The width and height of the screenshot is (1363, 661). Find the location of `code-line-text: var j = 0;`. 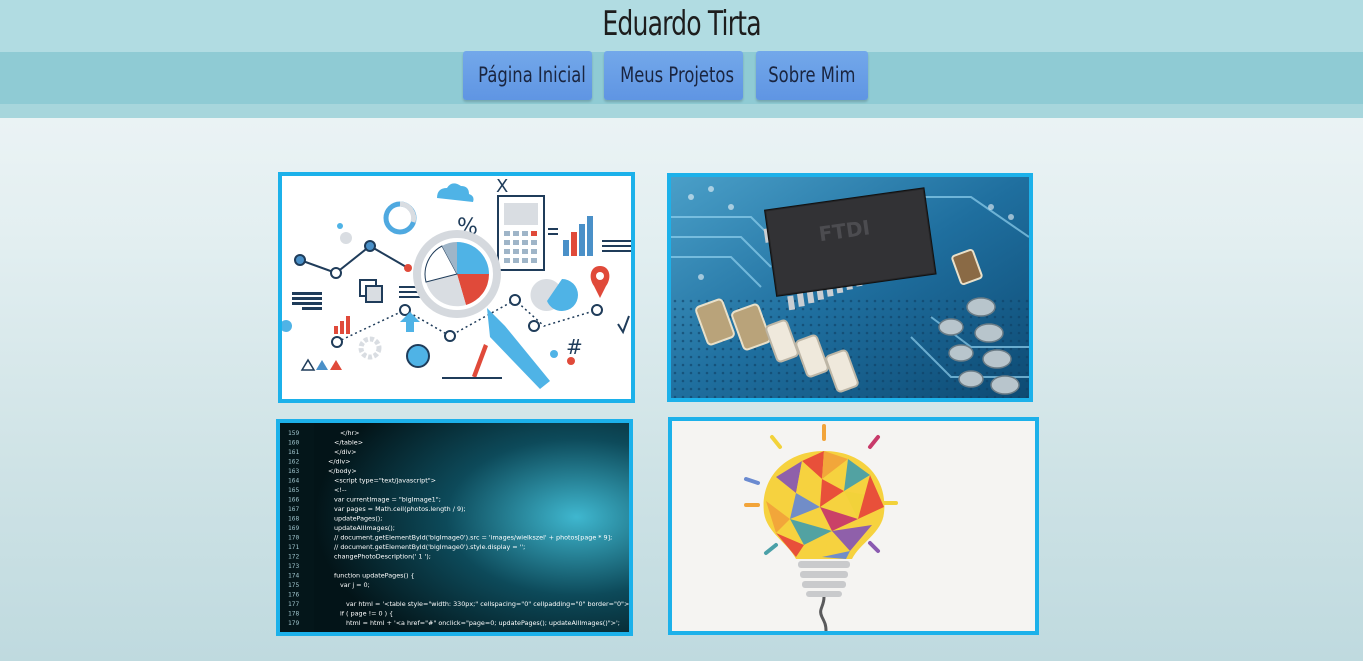

code-line-text: var j = 0; is located at coordinates (355, 585).